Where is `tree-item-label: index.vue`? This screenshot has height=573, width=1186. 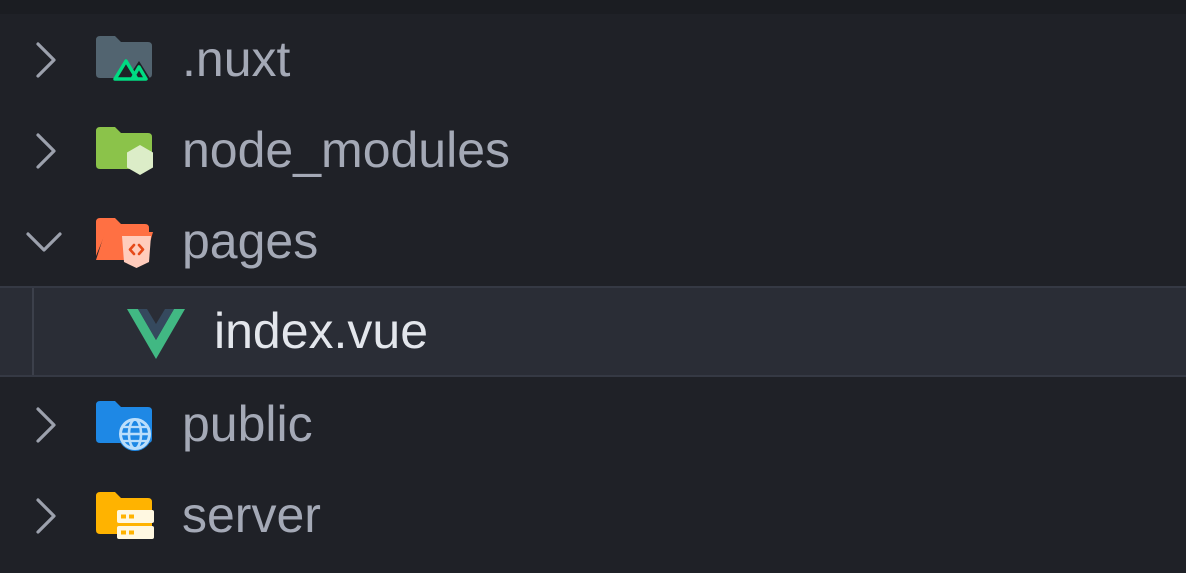 tree-item-label: index.vue is located at coordinates (321, 331).